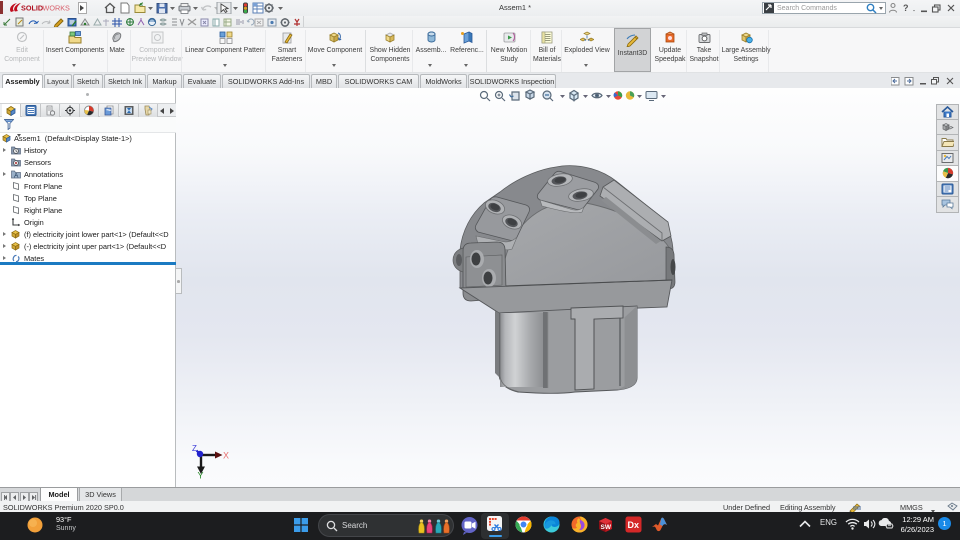 The width and height of the screenshot is (960, 540). I want to click on svg-text: Y, so click(201, 476).